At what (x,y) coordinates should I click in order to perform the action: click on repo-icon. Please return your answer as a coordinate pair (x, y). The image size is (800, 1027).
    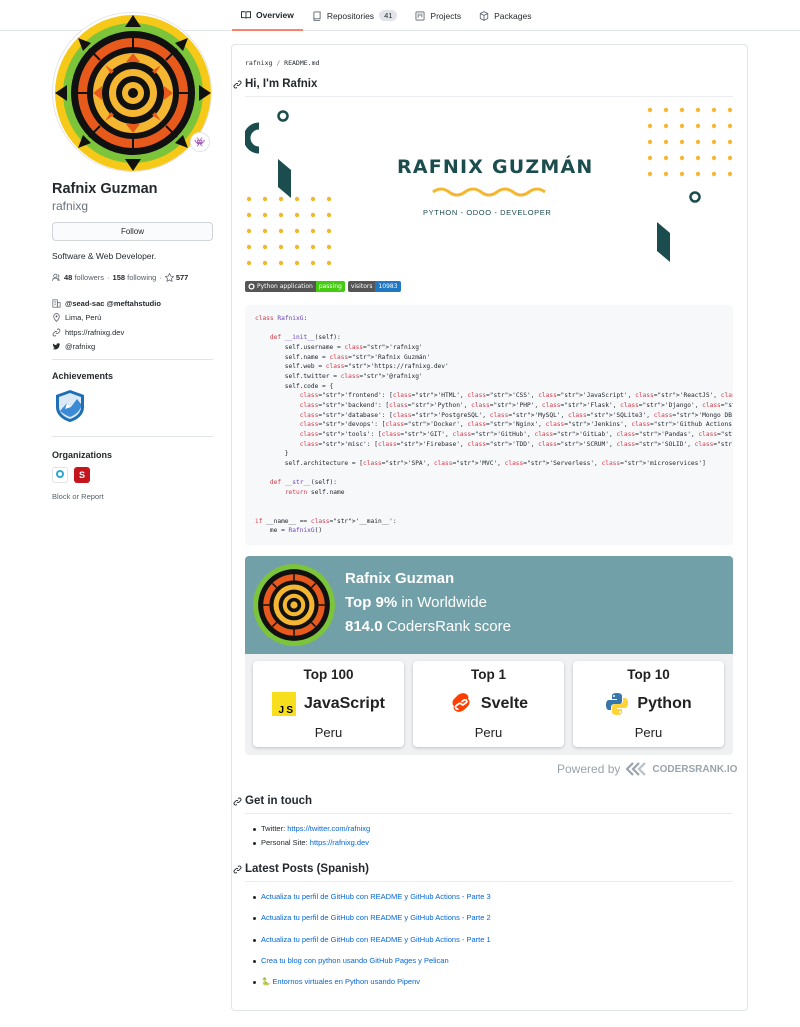
    Looking at the image, I should click on (317, 16).